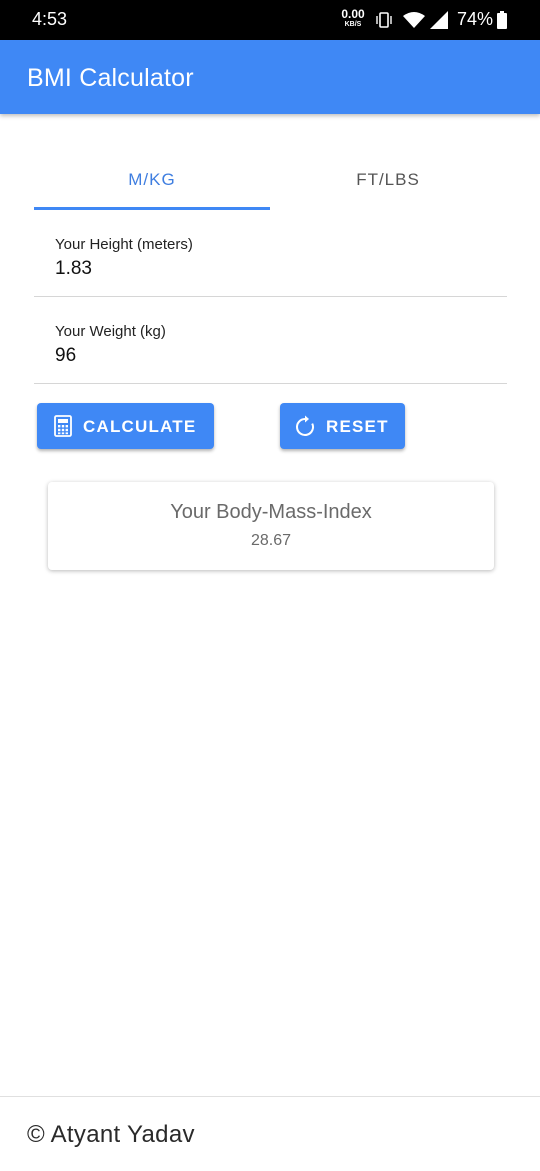 Image resolution: width=540 pixels, height=1171 pixels. Describe the element at coordinates (384, 20) in the screenshot. I see `vibrate-icon` at that location.